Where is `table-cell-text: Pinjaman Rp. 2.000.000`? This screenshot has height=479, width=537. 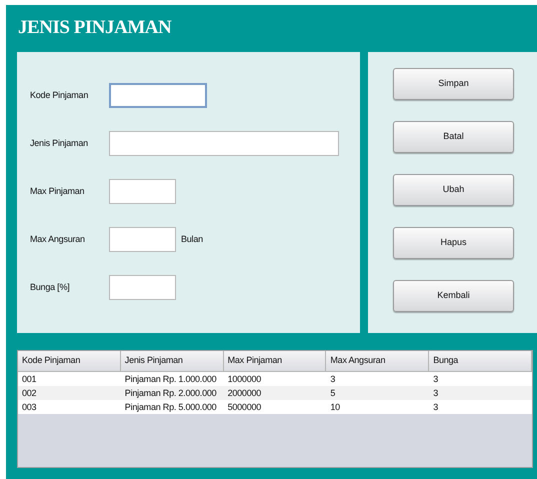
table-cell-text: Pinjaman Rp. 2.000.000 is located at coordinates (171, 393).